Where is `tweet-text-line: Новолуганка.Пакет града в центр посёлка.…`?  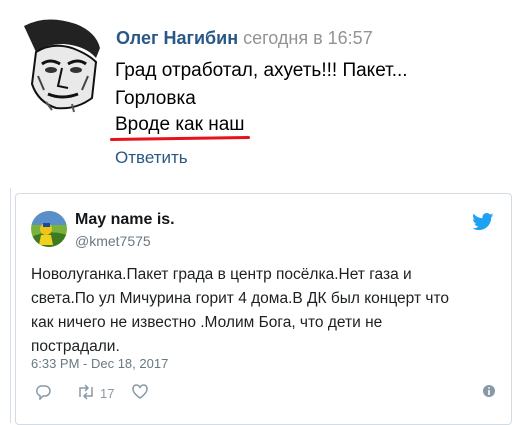
tweet-text-line: Новолуганка.Пакет града в центр посёлка.… is located at coordinates (221, 274).